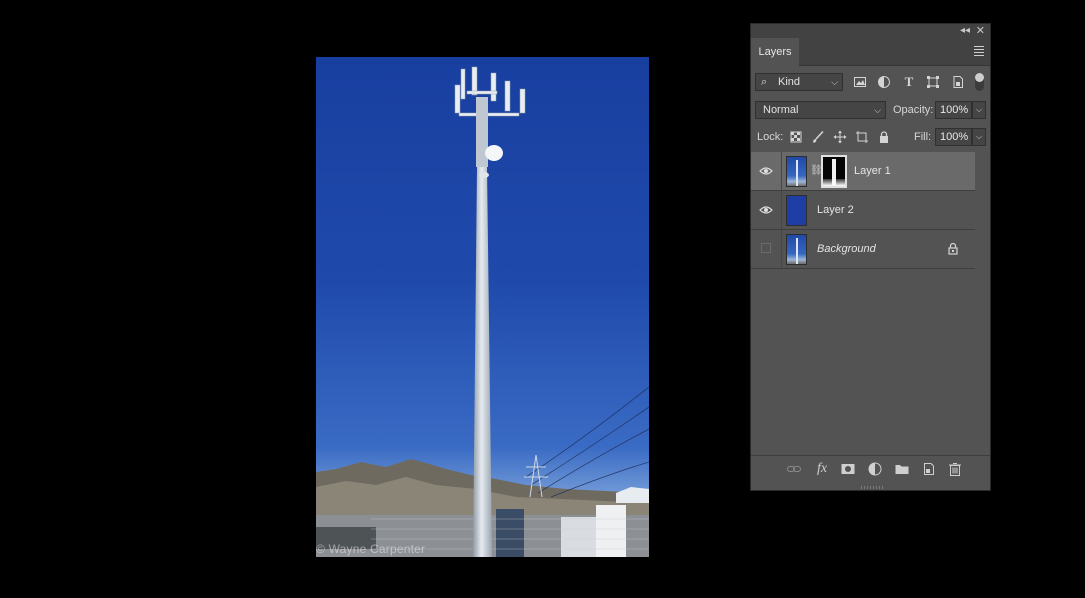 The width and height of the screenshot is (1085, 598). Describe the element at coordinates (872, 171) in the screenshot. I see `layer-name: Layer 1` at that location.